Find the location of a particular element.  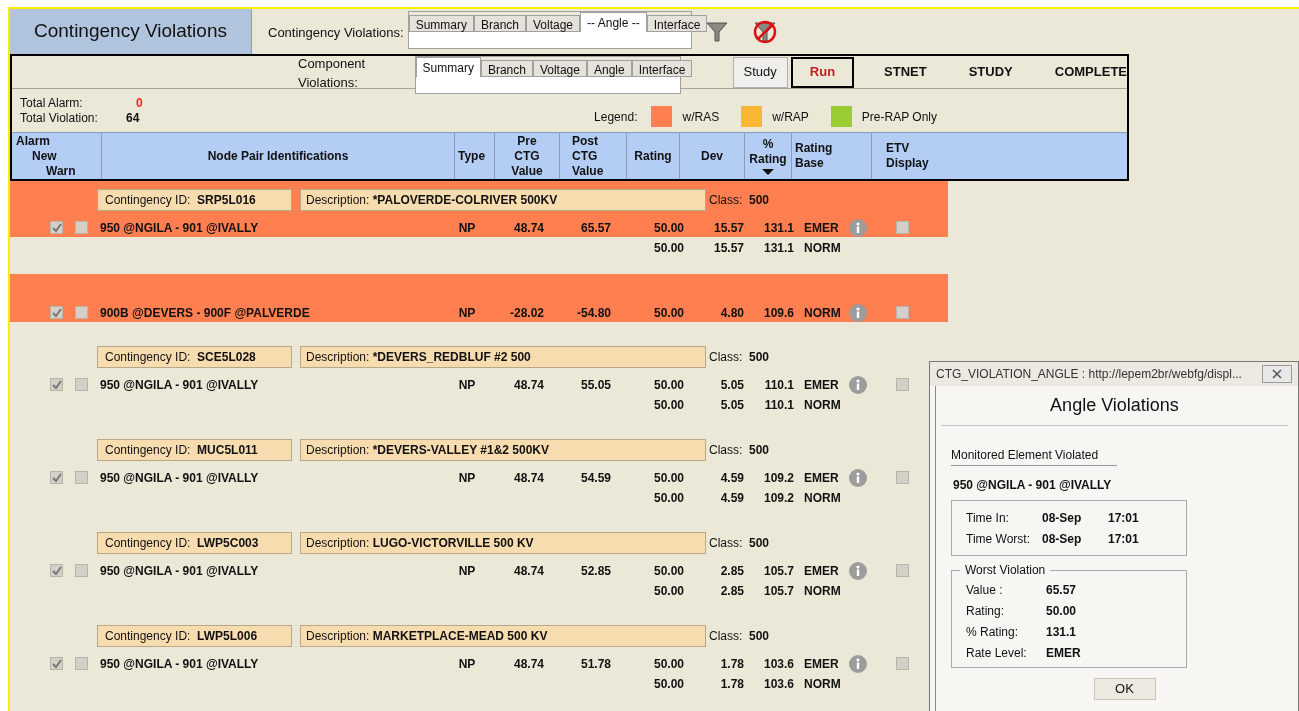

tabs-label: Component Violations: is located at coordinates (332, 73).